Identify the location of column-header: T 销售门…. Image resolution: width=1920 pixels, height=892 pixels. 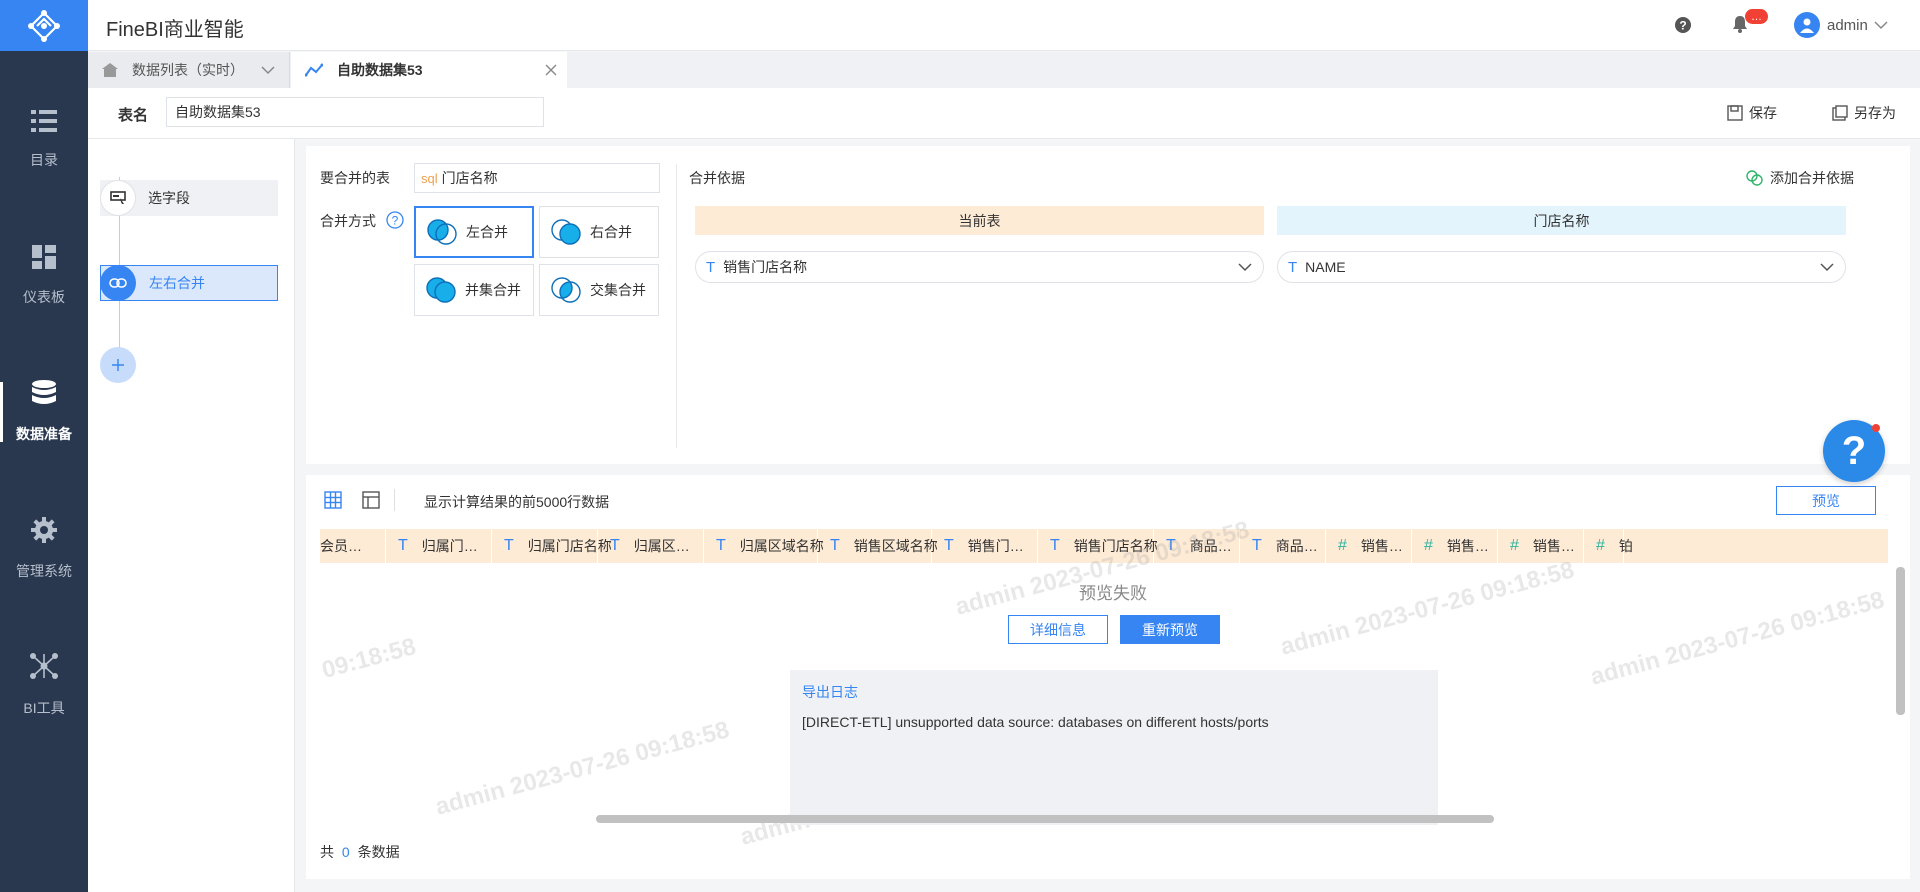
(985, 546).